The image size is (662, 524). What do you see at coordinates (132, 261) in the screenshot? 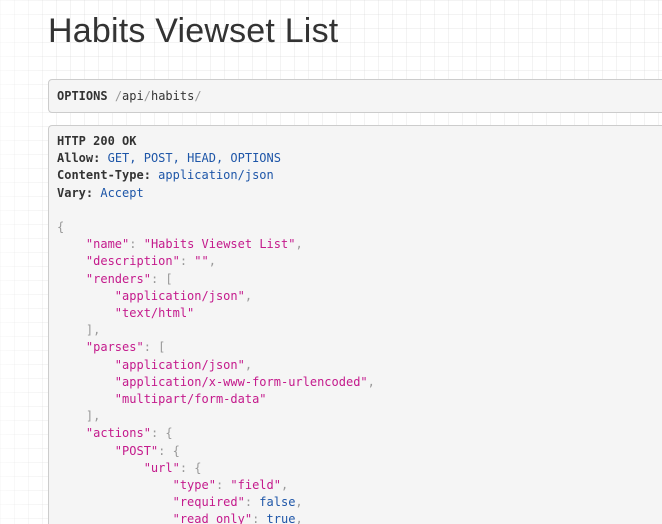
I see `json-key-description: "description"` at bounding box center [132, 261].